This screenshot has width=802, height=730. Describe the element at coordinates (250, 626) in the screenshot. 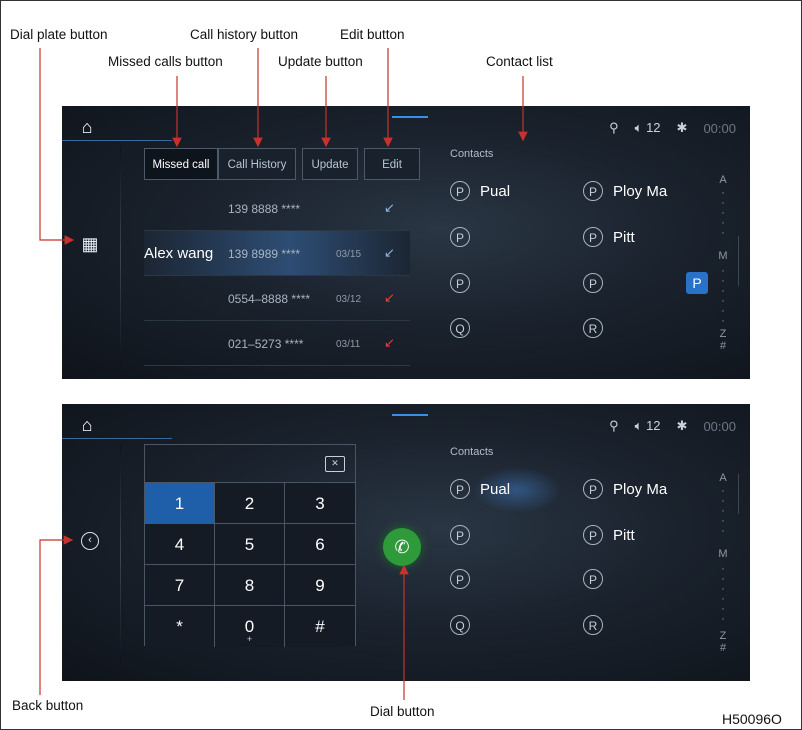

I see `key-0: 0 +` at that location.